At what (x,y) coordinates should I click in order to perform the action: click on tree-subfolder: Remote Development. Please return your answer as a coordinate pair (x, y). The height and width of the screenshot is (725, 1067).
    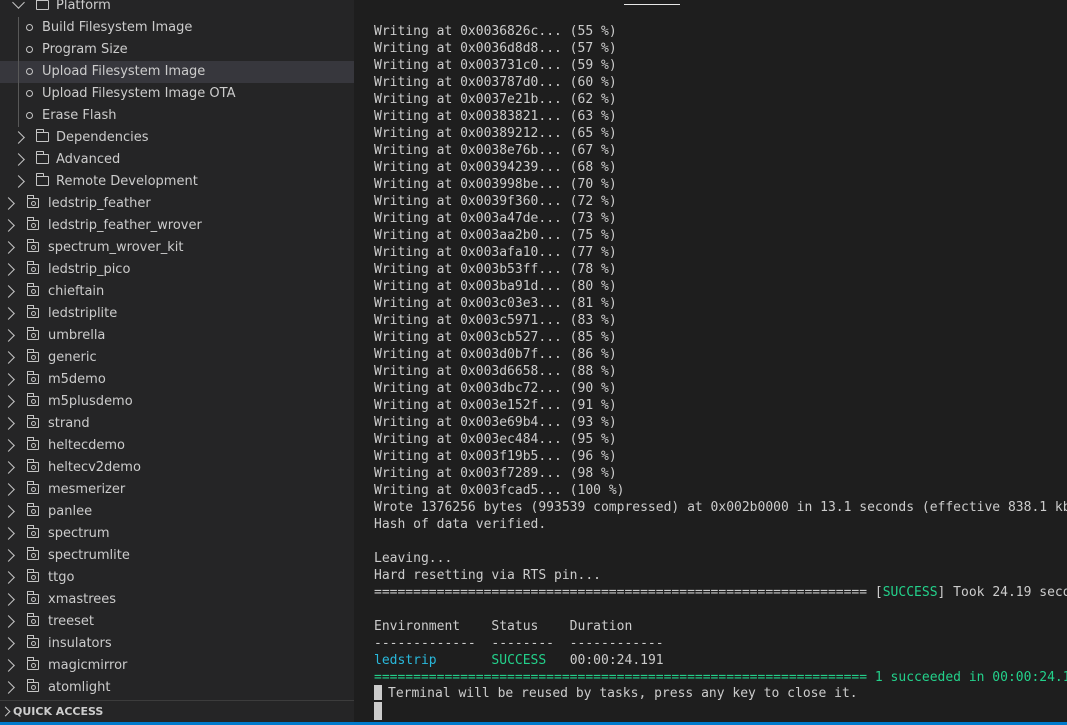
    Looking at the image, I should click on (177, 182).